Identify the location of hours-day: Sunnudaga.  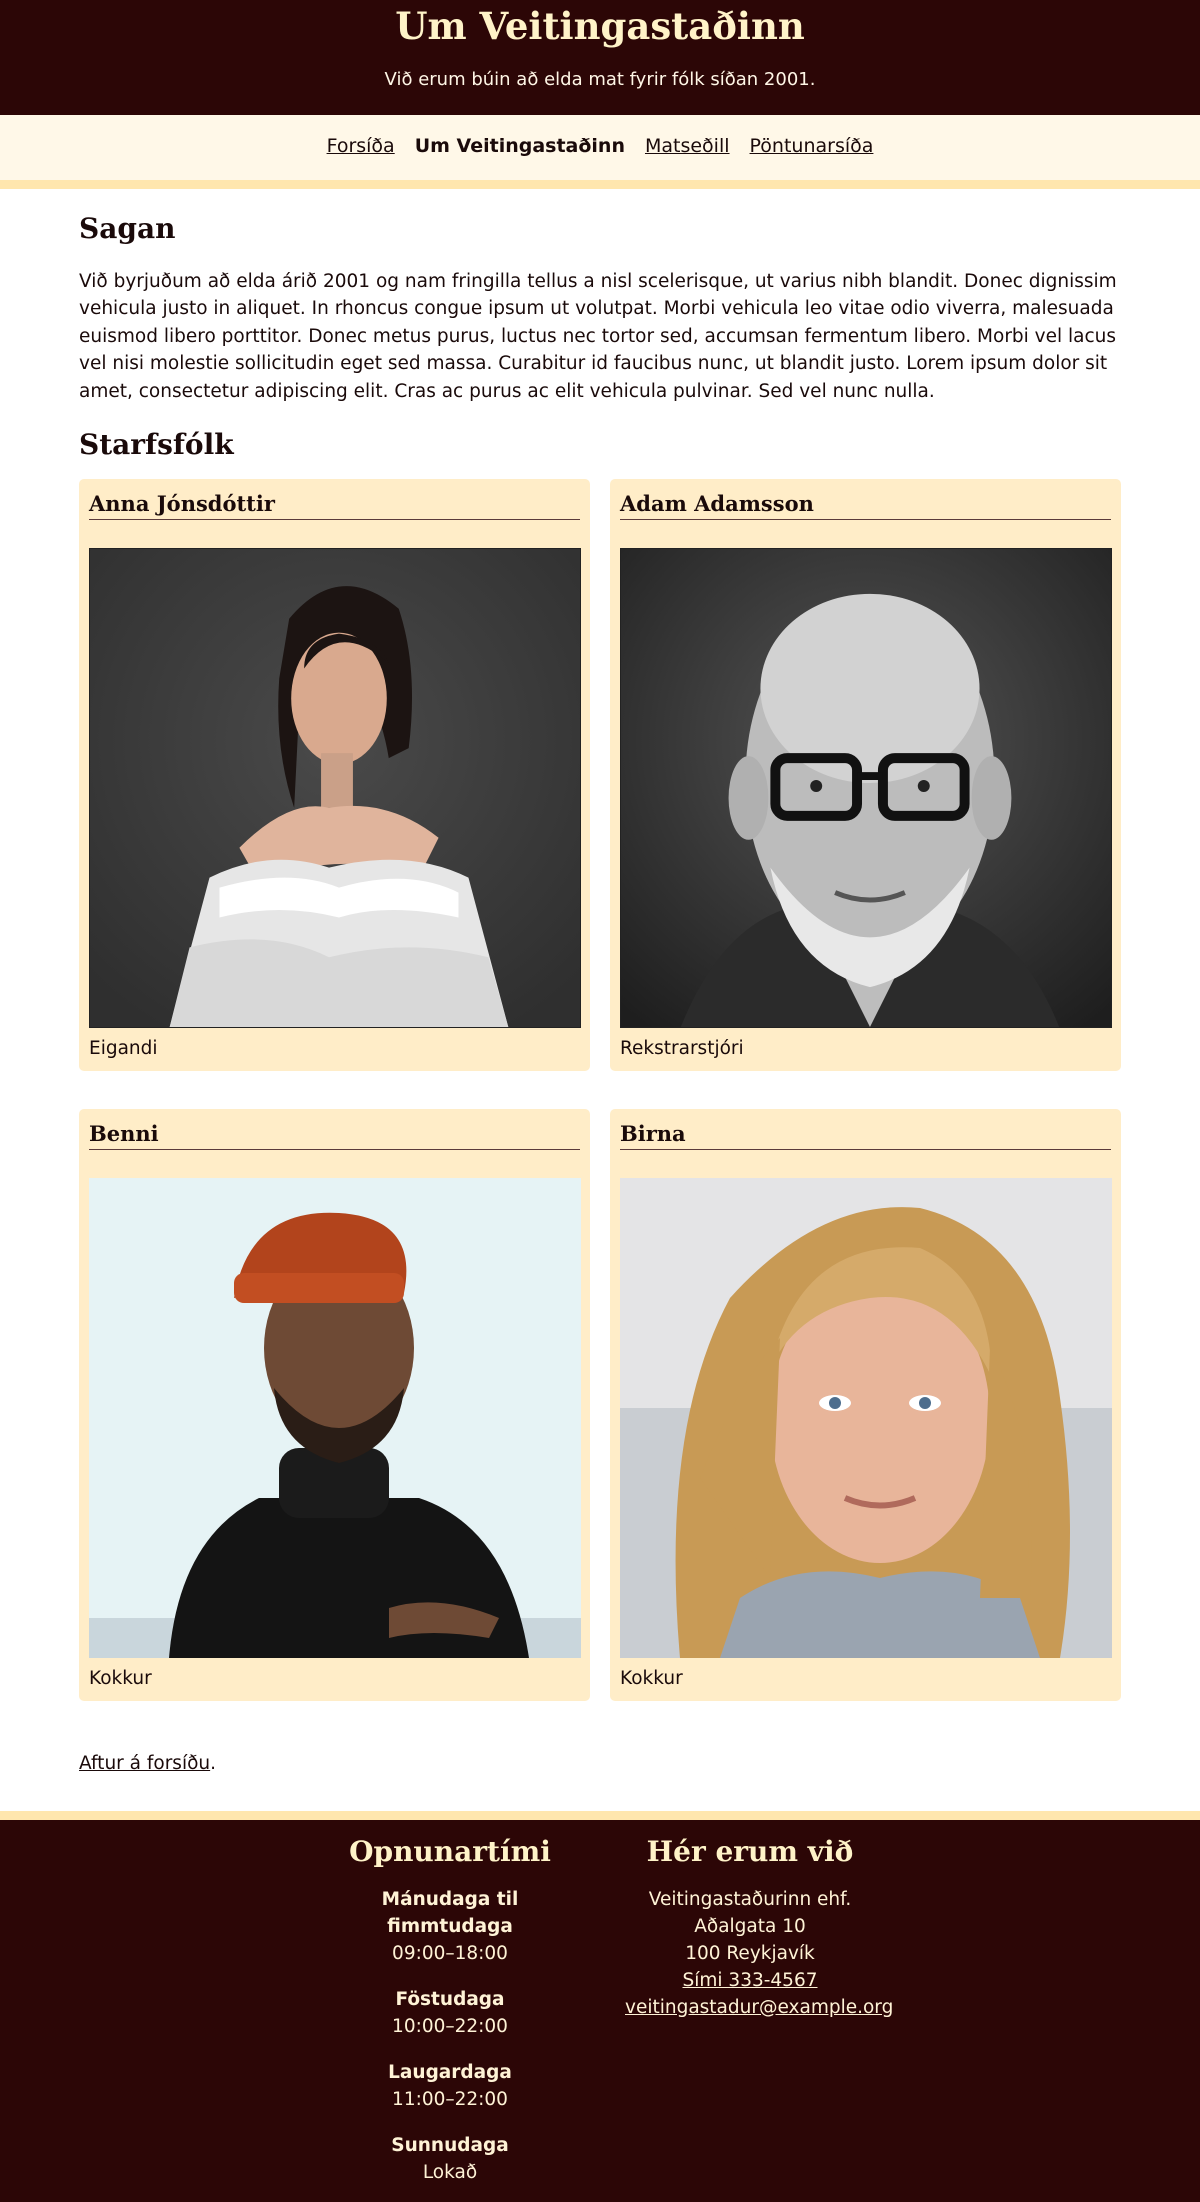
(450, 2145).